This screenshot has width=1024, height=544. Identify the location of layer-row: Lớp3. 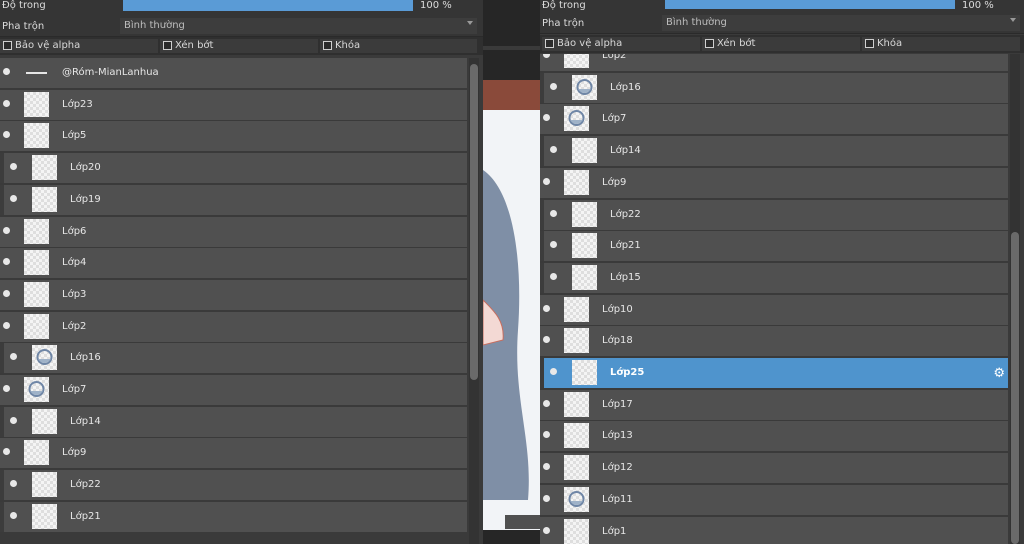
(233, 295).